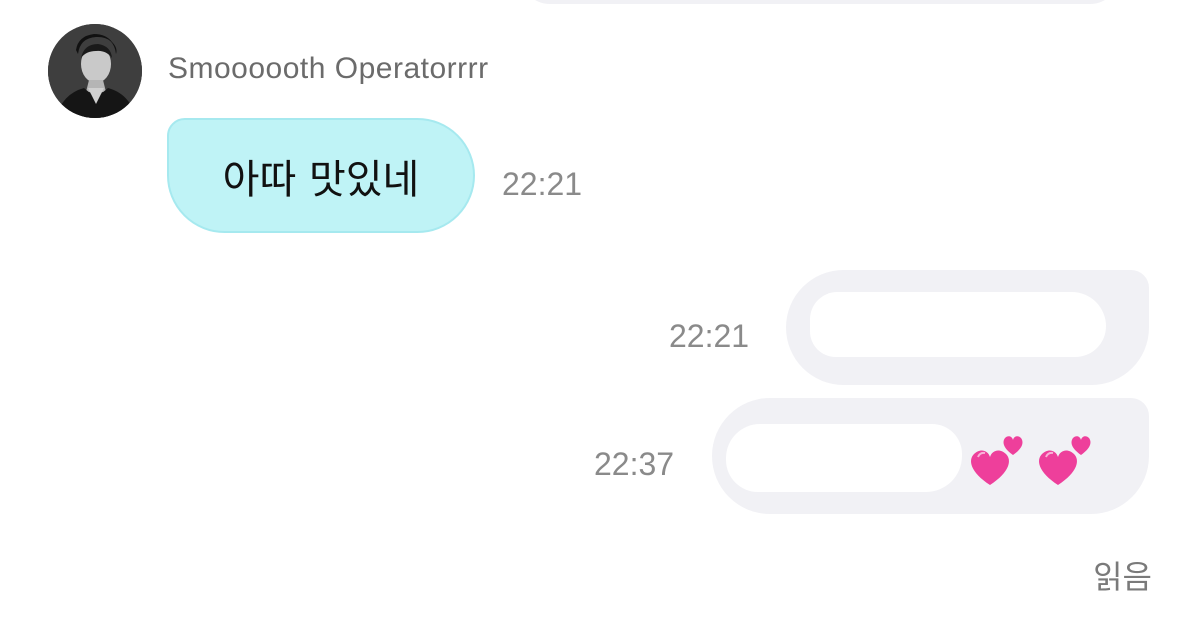 The height and width of the screenshot is (629, 1200). I want to click on read-status: 읽음, so click(1122, 577).